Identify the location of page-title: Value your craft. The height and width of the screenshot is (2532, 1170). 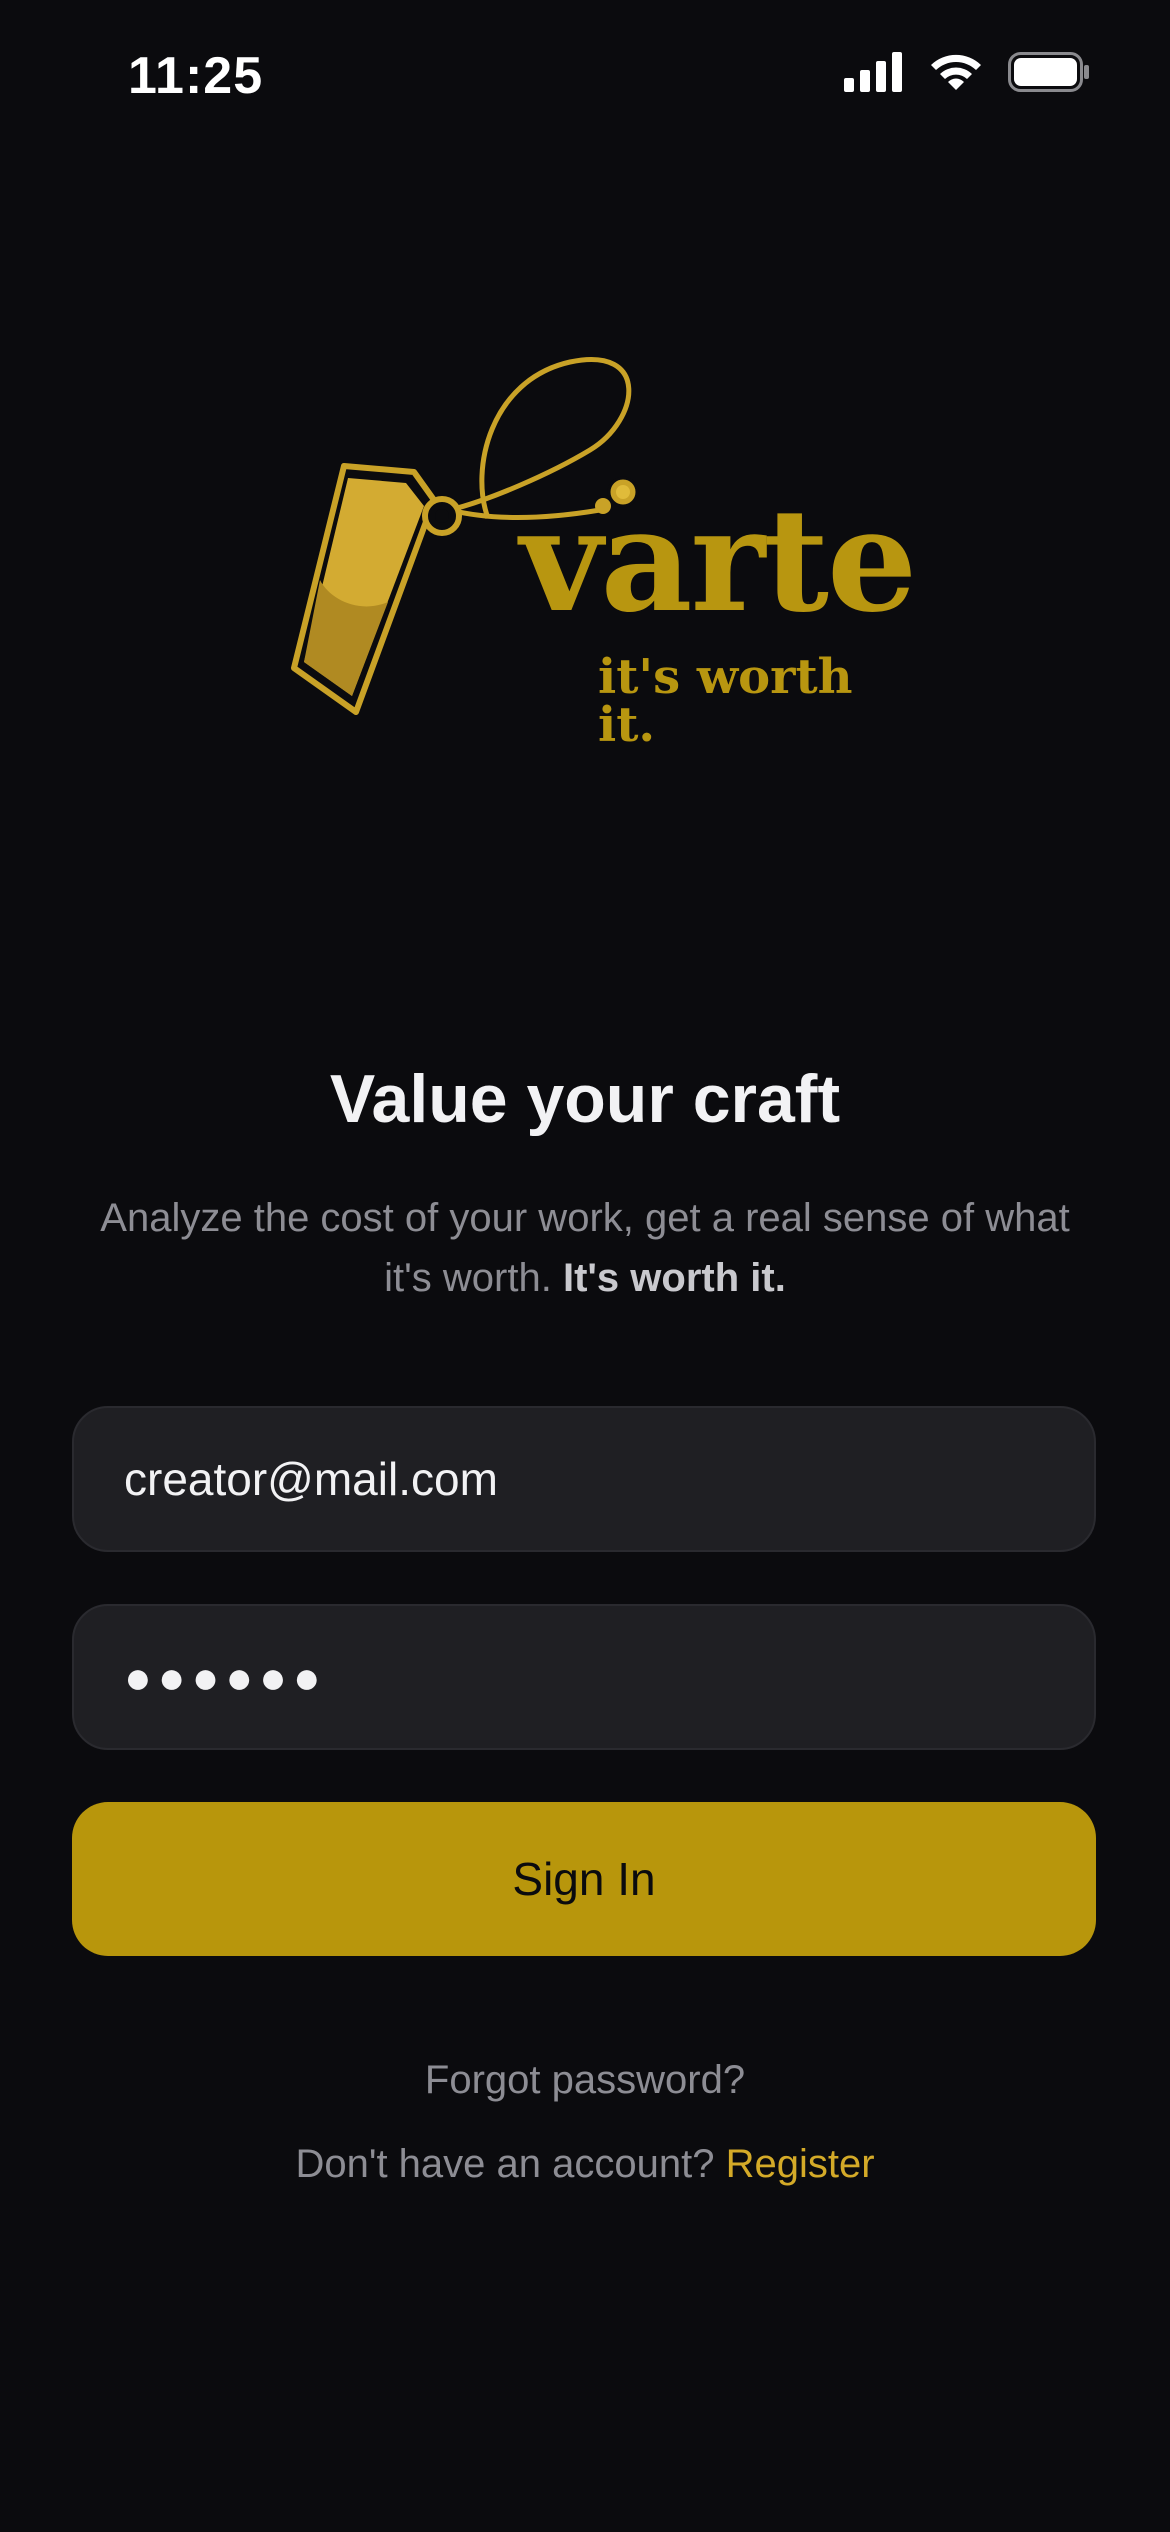
(585, 1099).